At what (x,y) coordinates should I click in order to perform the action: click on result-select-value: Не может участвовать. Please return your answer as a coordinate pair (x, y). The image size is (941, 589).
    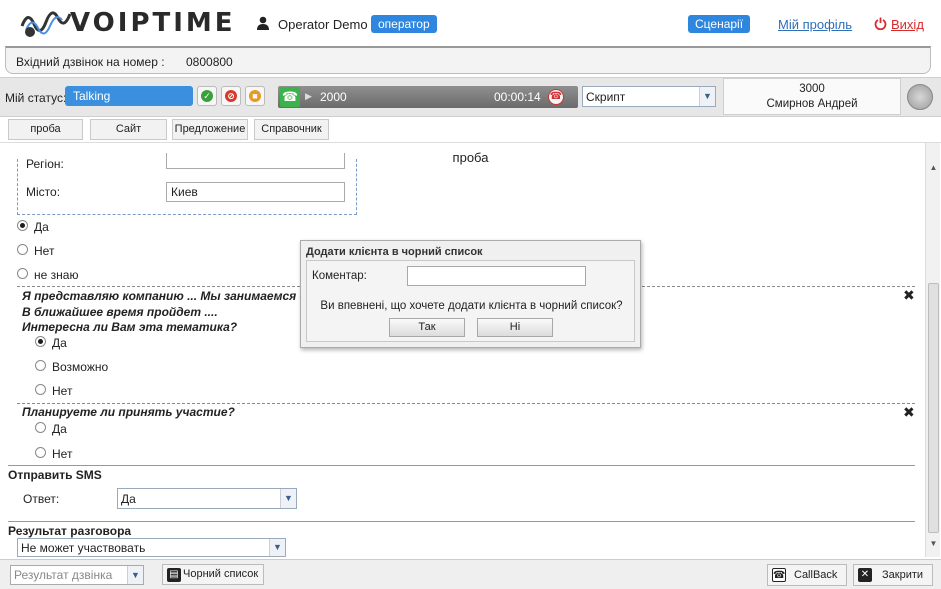
    Looking at the image, I should click on (83, 548).